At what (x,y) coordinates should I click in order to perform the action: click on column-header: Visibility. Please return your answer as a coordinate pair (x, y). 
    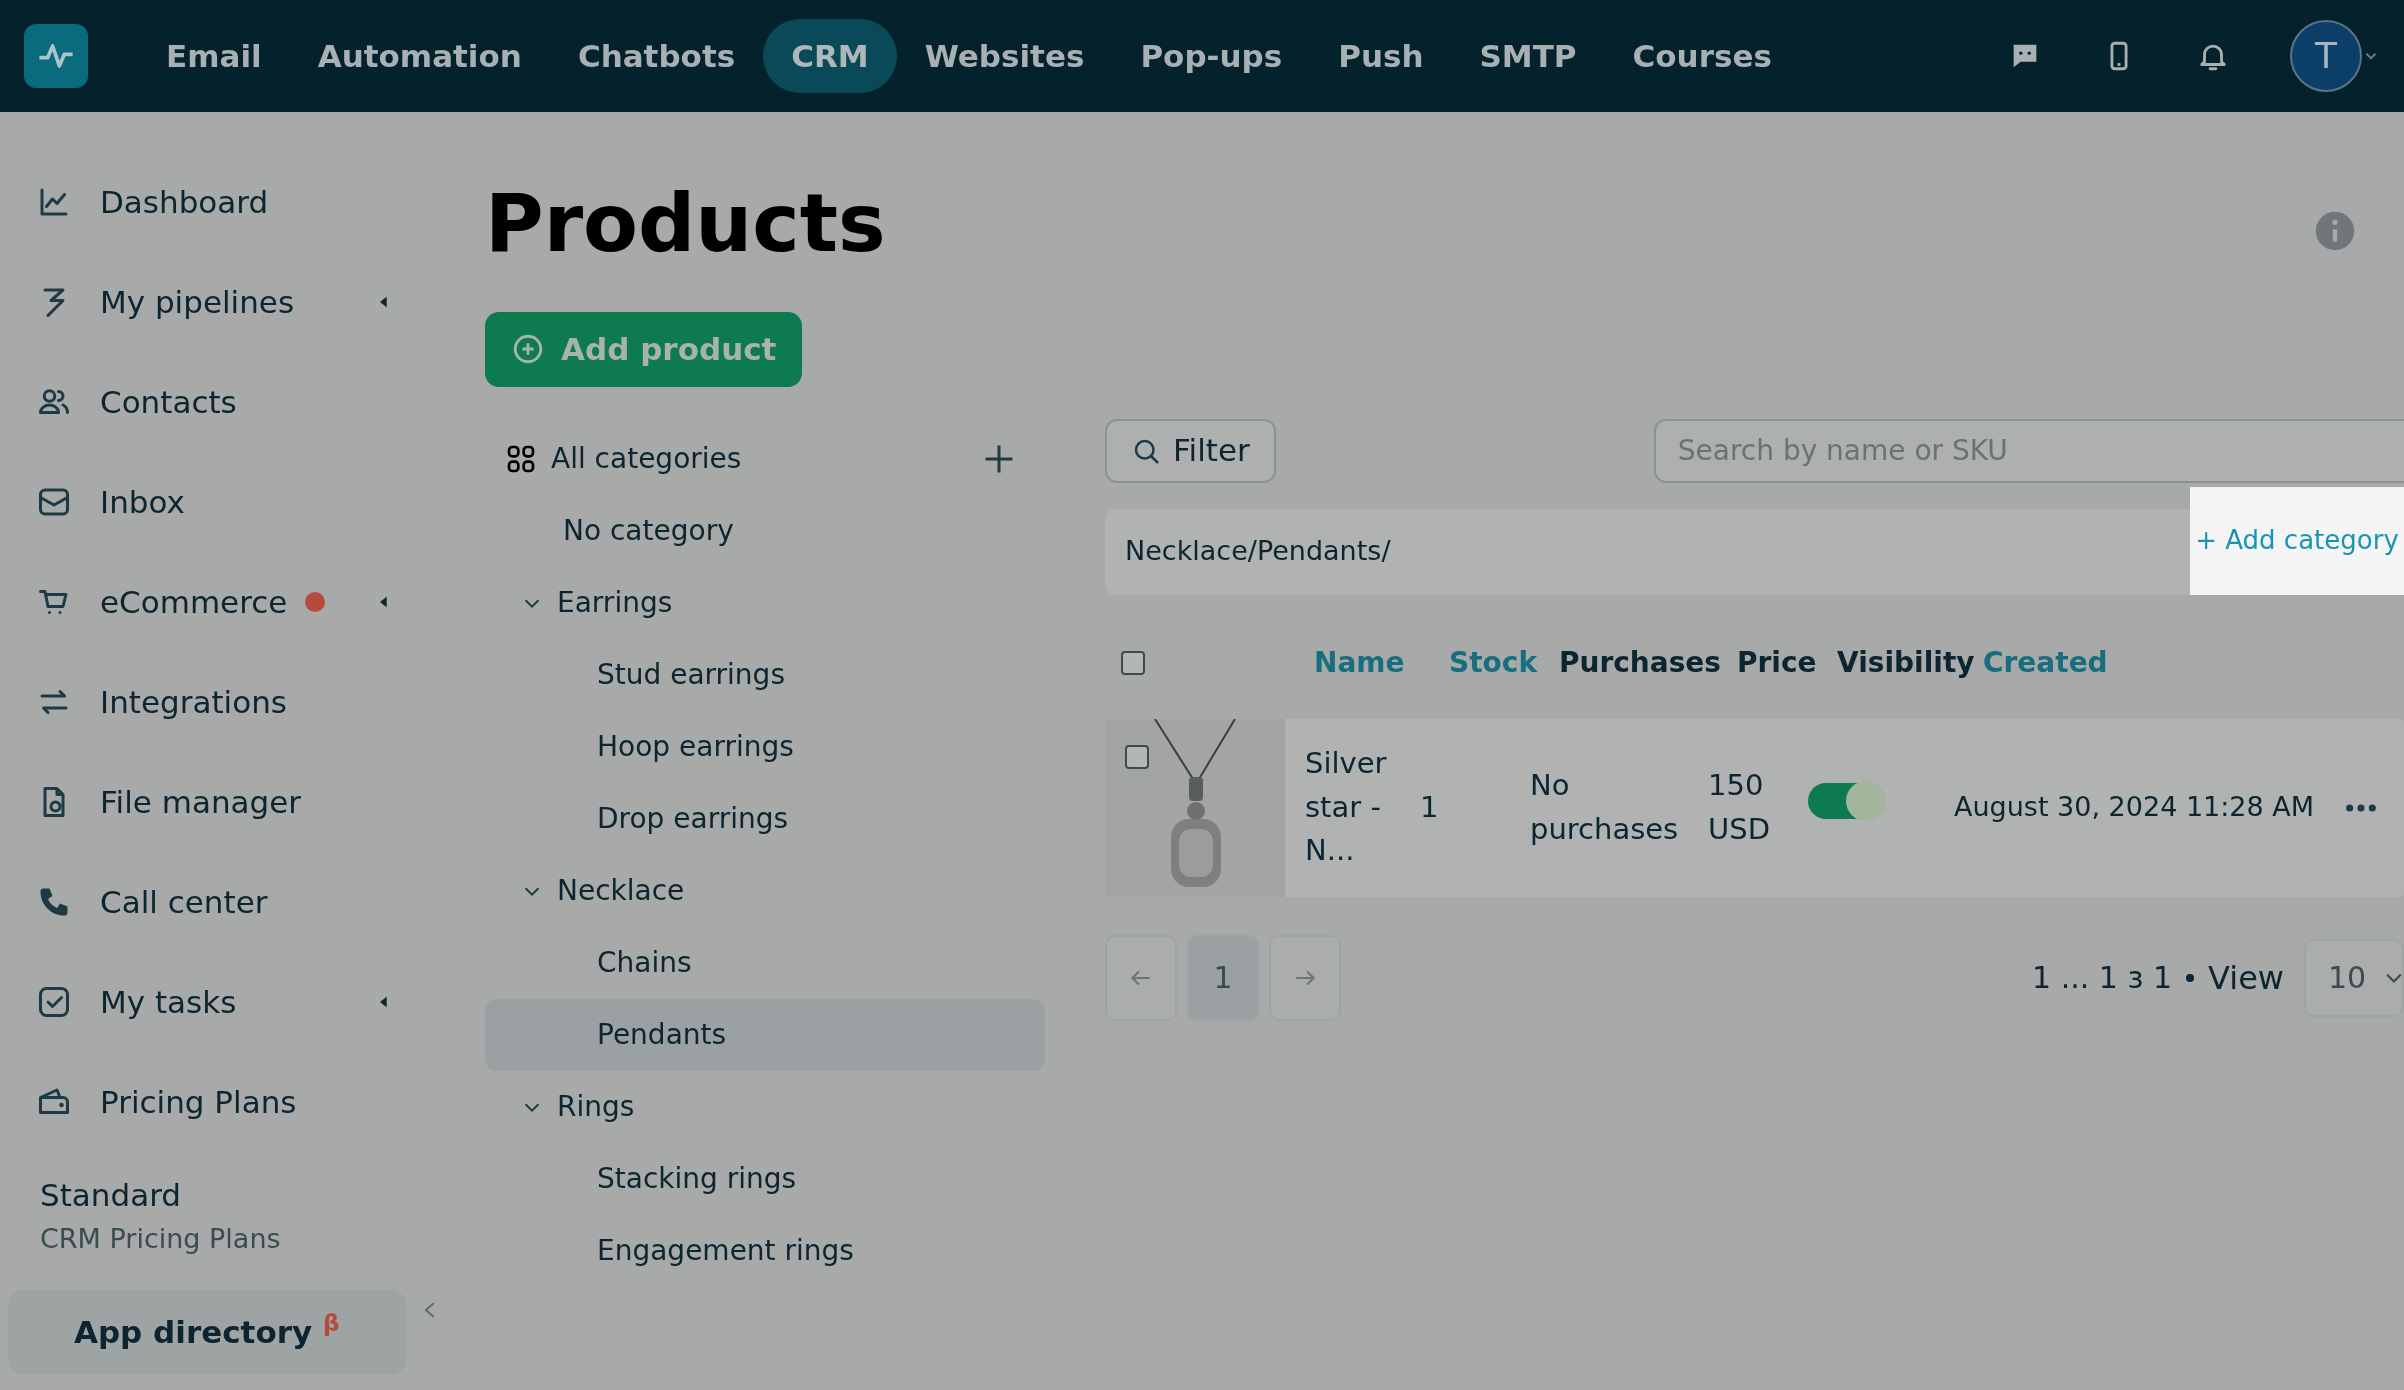
    Looking at the image, I should click on (1906, 662).